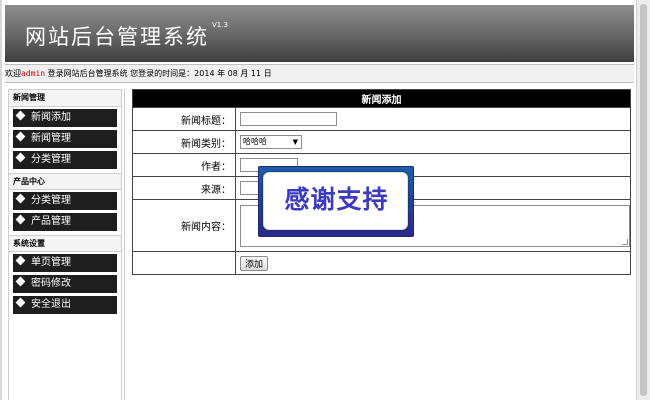 This screenshot has height=400, width=650. Describe the element at coordinates (433, 142) in the screenshot. I see `category-cell: 哈哈哈 ▼` at that location.